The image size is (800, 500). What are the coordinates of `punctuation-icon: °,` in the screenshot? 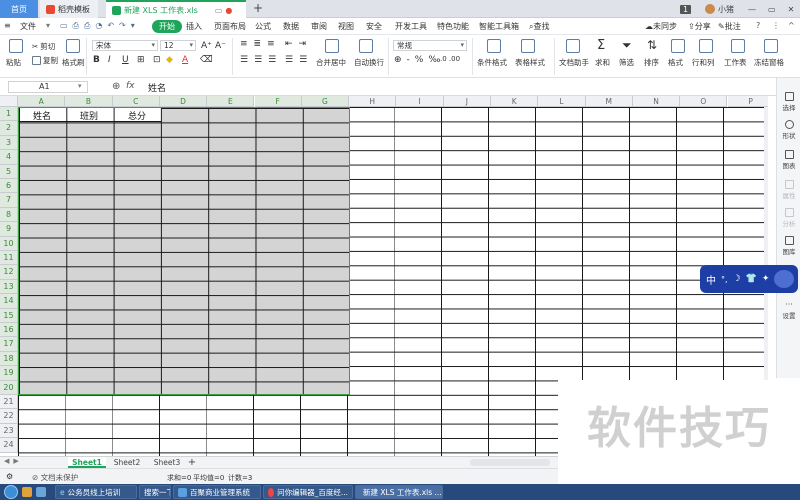 It's located at (724, 279).